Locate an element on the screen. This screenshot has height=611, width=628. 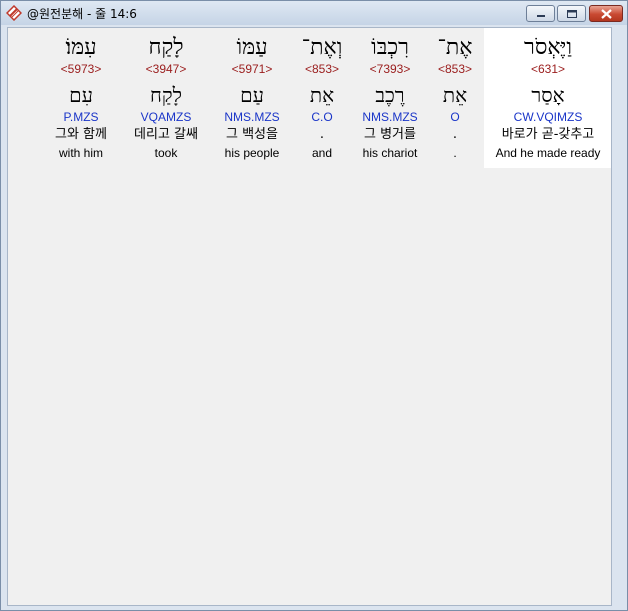
word-column-7: עִמּוֹ׃ <5973> עִם P.MZS 그와 함께 with him is located at coordinates (81, 98).